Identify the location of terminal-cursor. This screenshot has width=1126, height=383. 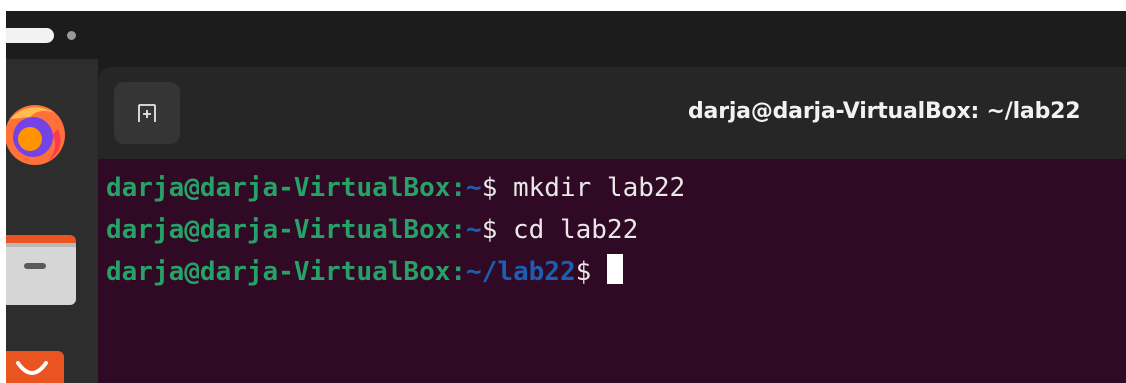
(614, 269).